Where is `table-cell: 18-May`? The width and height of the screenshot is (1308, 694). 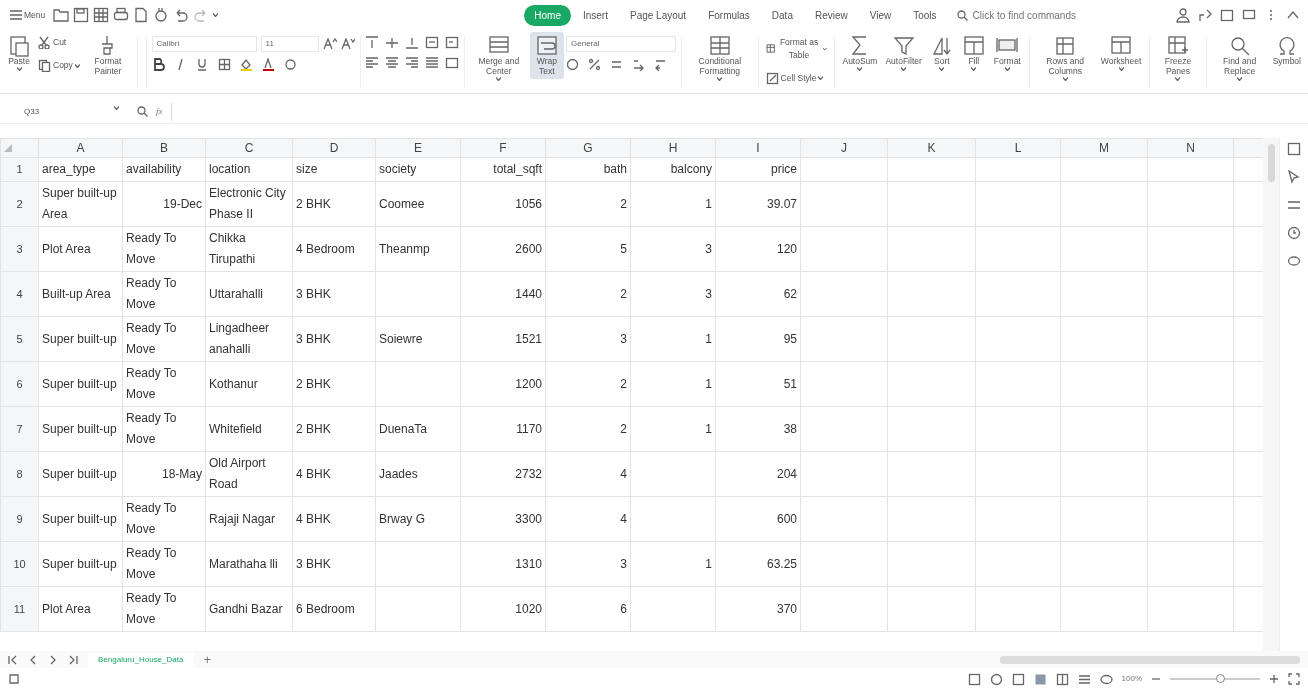 table-cell: 18-May is located at coordinates (164, 474).